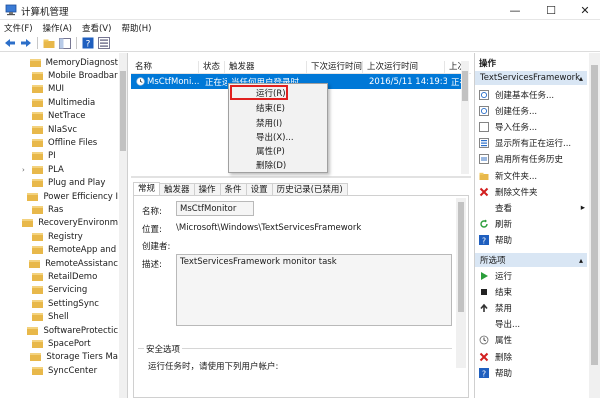  I want to click on tree-item: NetTrace, so click(59, 116).